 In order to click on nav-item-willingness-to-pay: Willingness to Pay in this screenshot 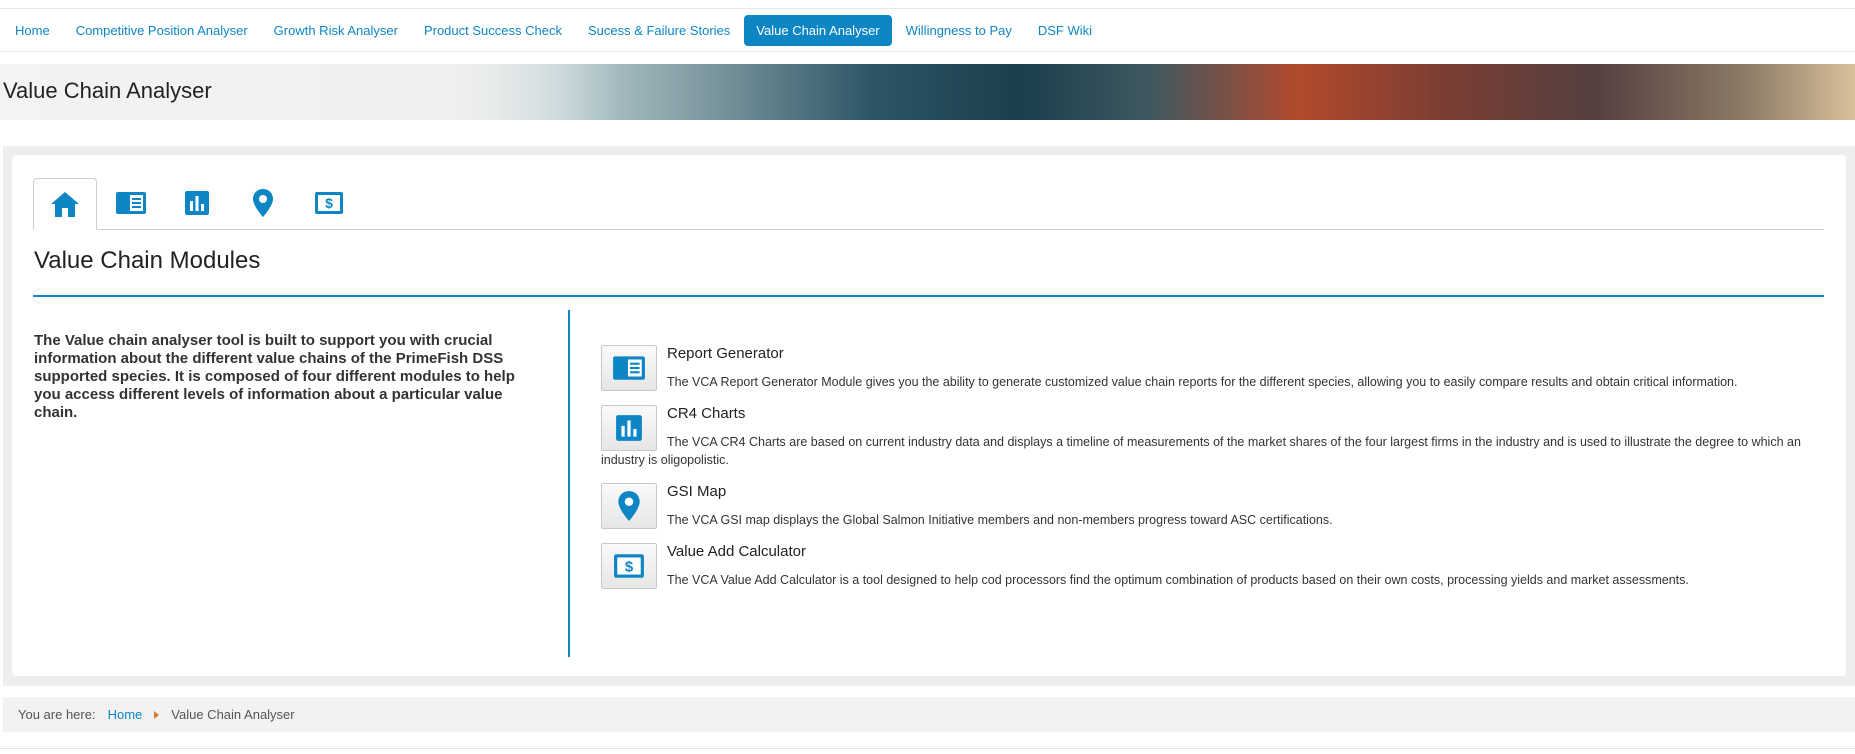, I will do `click(959, 30)`.